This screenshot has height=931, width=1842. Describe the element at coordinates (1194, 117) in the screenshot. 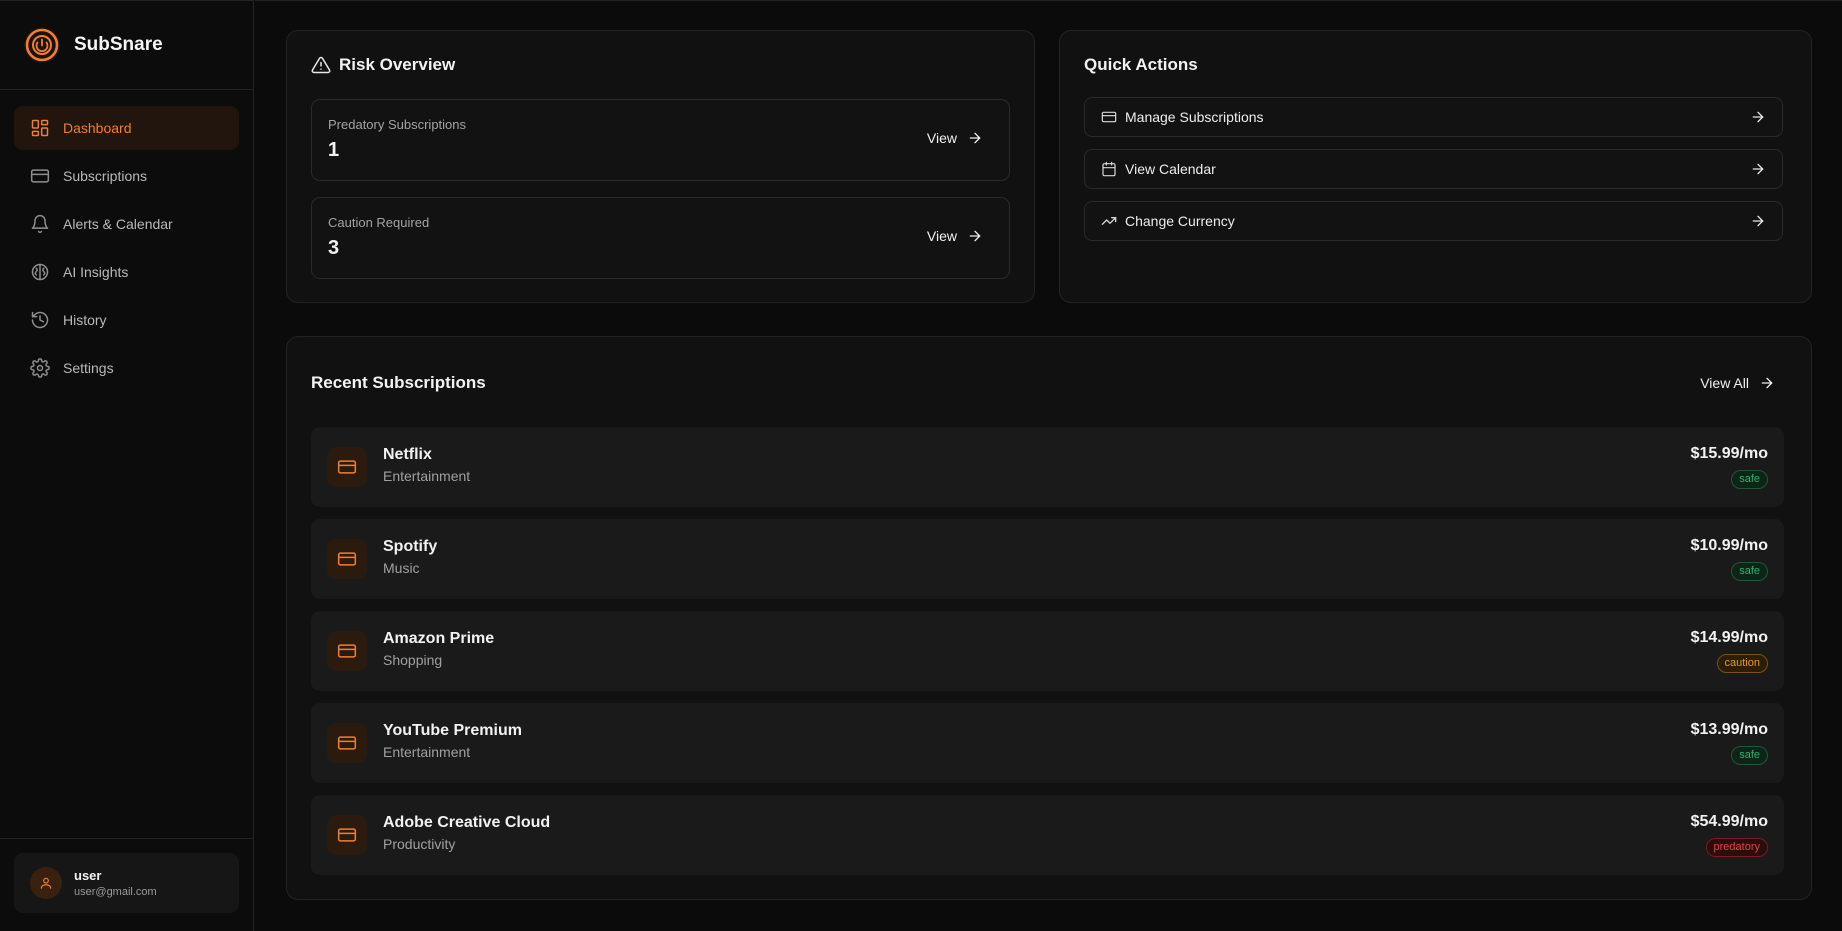

I see `quick-action-label: Manage Subscriptions` at that location.